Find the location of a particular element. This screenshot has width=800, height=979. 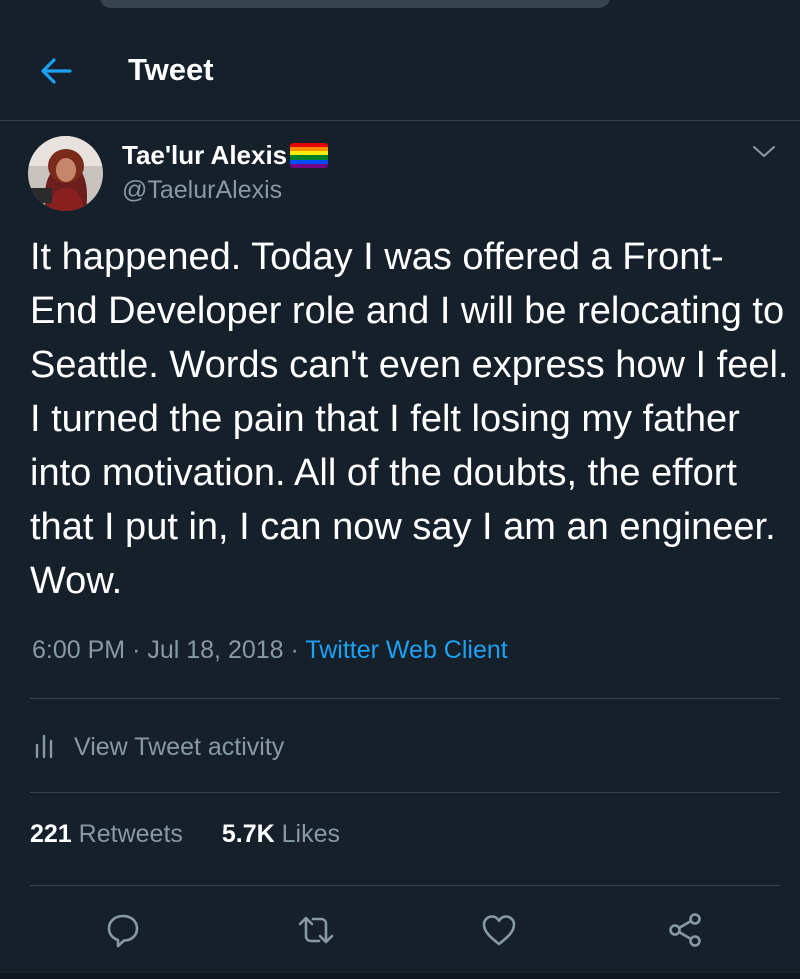

header-bar: Tweet is located at coordinates (400, 60).